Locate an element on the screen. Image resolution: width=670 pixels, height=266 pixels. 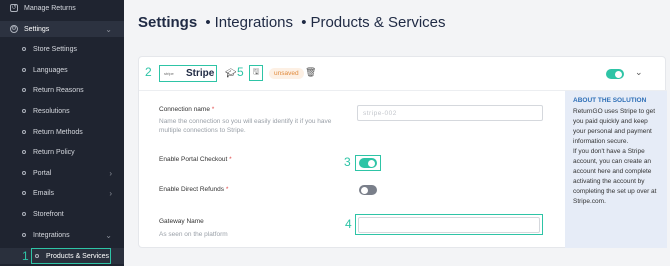
direct-refunds-toggle is located at coordinates (368, 190).